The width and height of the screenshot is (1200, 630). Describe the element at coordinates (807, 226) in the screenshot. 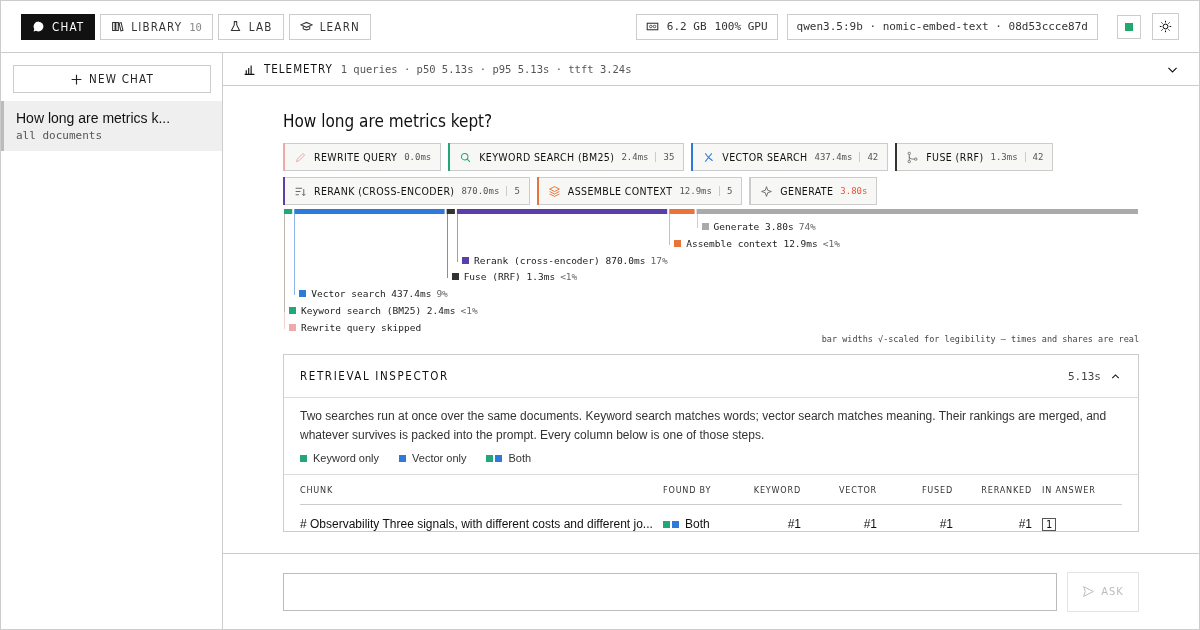

I see `timeline-share: 74%` at that location.